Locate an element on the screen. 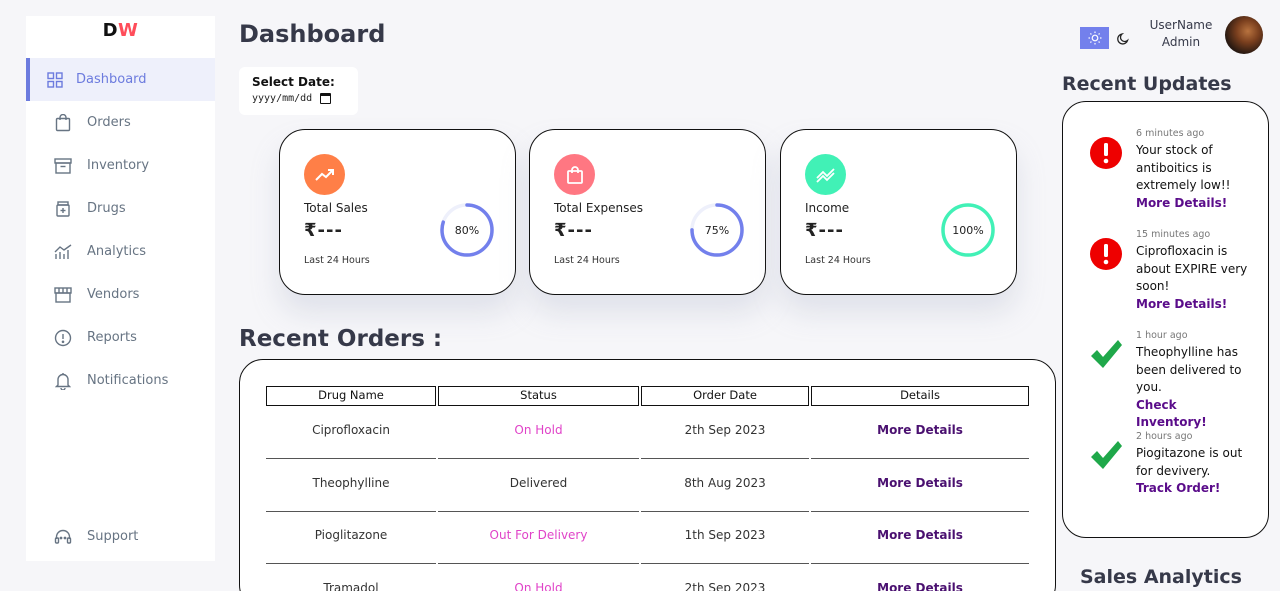 The height and width of the screenshot is (591, 1280). trending-up-icon is located at coordinates (324, 174).